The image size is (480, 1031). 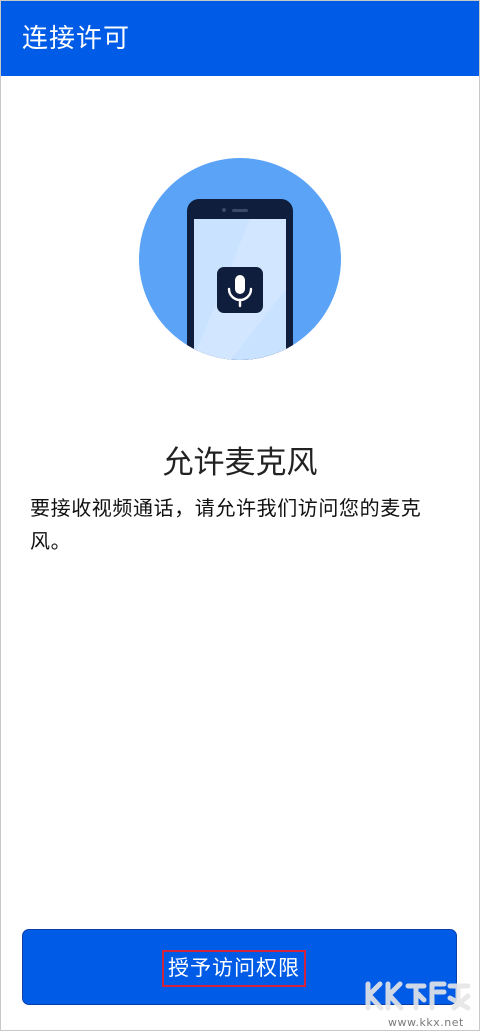 I want to click on phone-illustration, so click(x=240, y=259).